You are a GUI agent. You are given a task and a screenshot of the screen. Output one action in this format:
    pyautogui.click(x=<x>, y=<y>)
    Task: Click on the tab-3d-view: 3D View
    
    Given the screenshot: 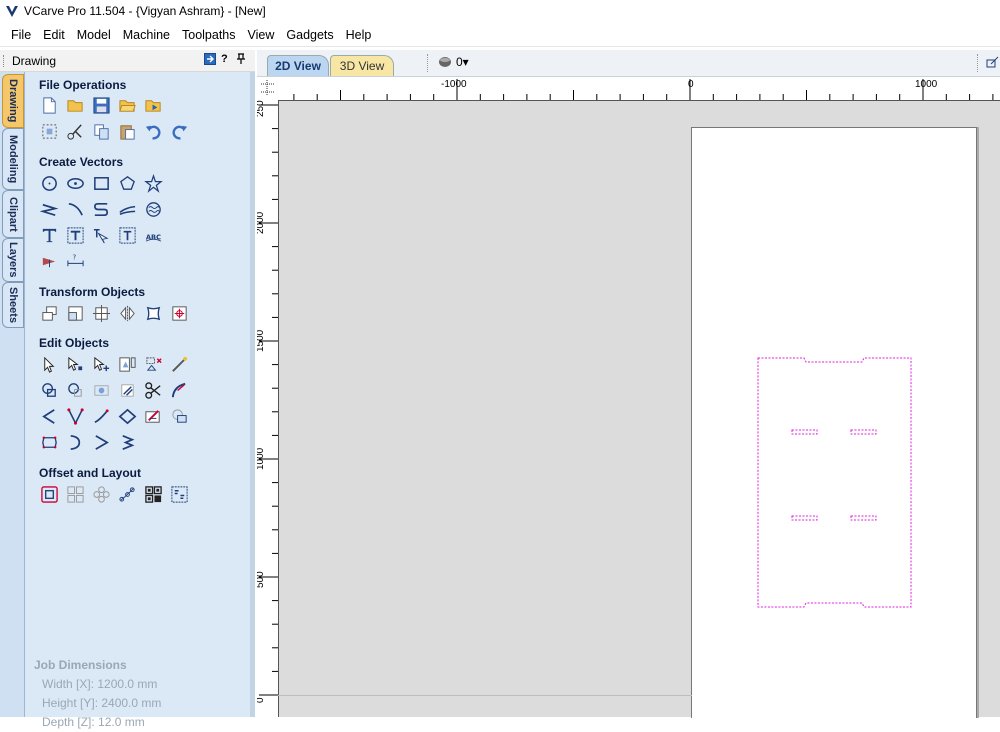 What is the action you would take?
    pyautogui.click(x=362, y=65)
    